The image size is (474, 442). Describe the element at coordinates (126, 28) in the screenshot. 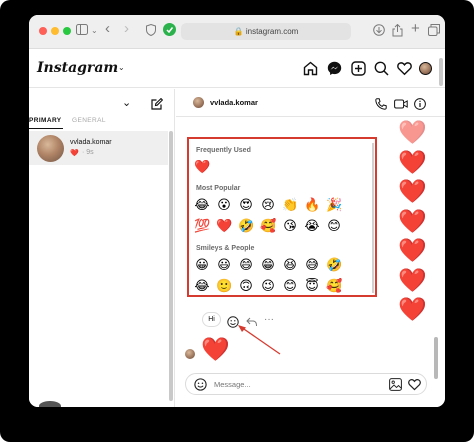

I see `forward-icon: ›` at that location.